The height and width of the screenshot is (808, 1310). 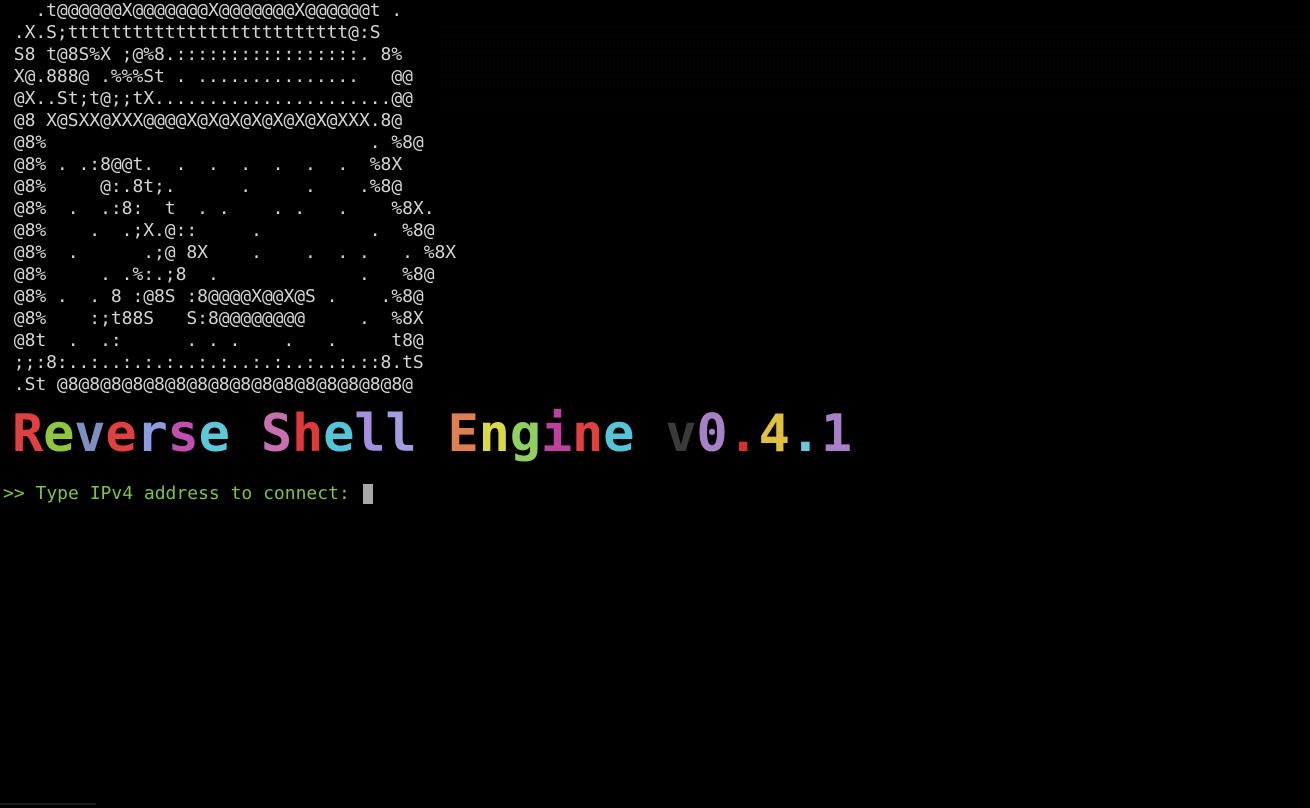 What do you see at coordinates (213, 340) in the screenshot?
I see `ascii-art-line: @8t . .: . . . . . t8@` at bounding box center [213, 340].